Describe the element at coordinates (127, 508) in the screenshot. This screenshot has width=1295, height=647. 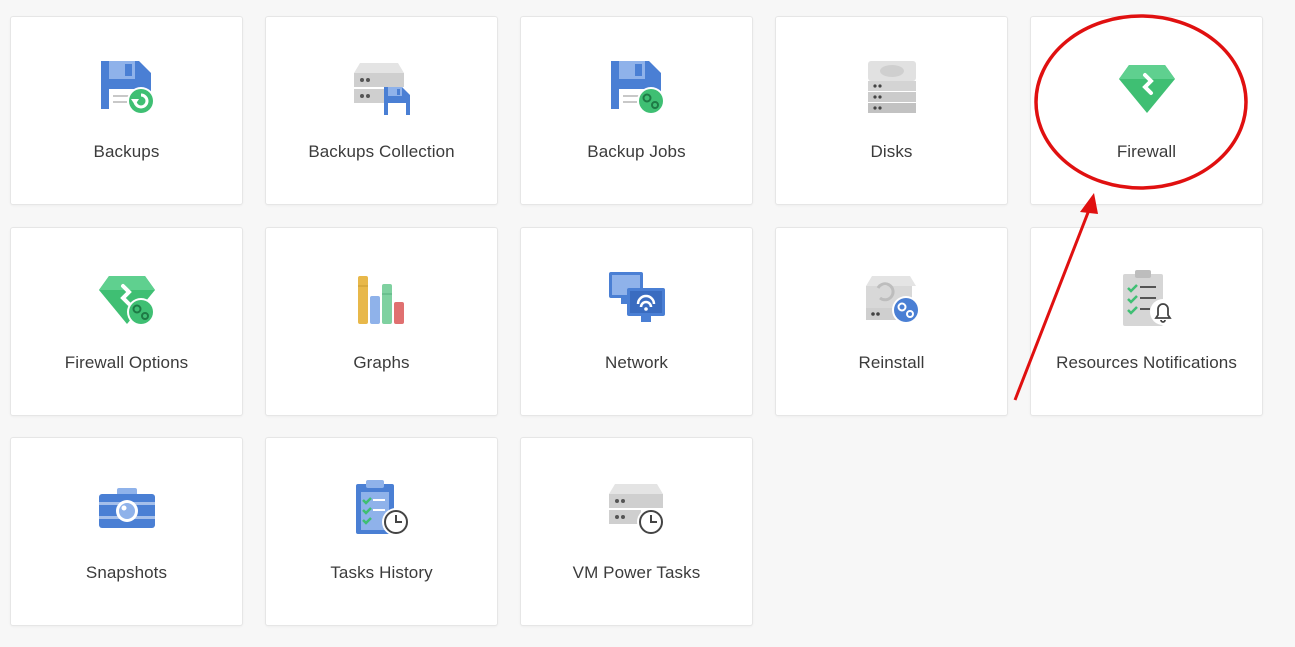
I see `snapshots-icon` at that location.